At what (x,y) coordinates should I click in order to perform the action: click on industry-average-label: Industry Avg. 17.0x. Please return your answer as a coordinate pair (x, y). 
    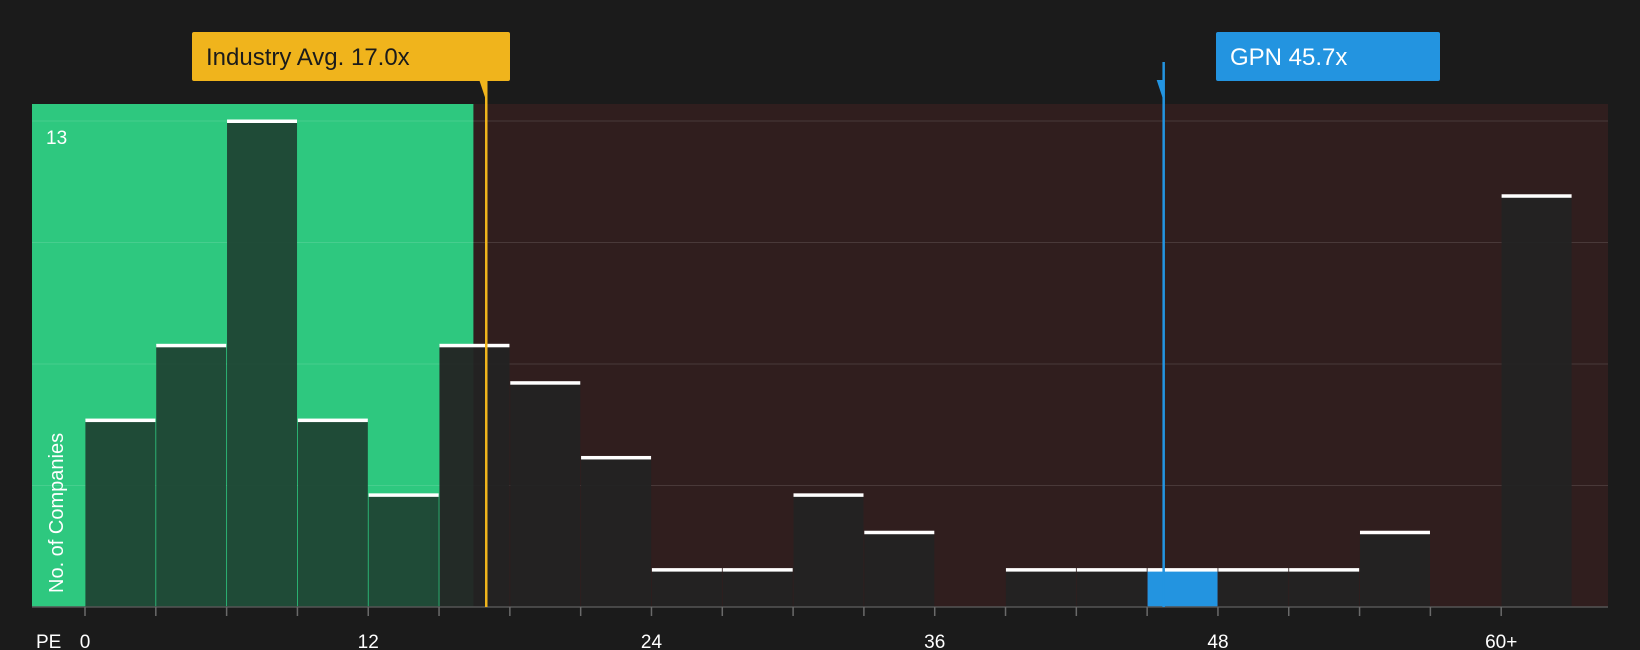
    Looking at the image, I should click on (308, 57).